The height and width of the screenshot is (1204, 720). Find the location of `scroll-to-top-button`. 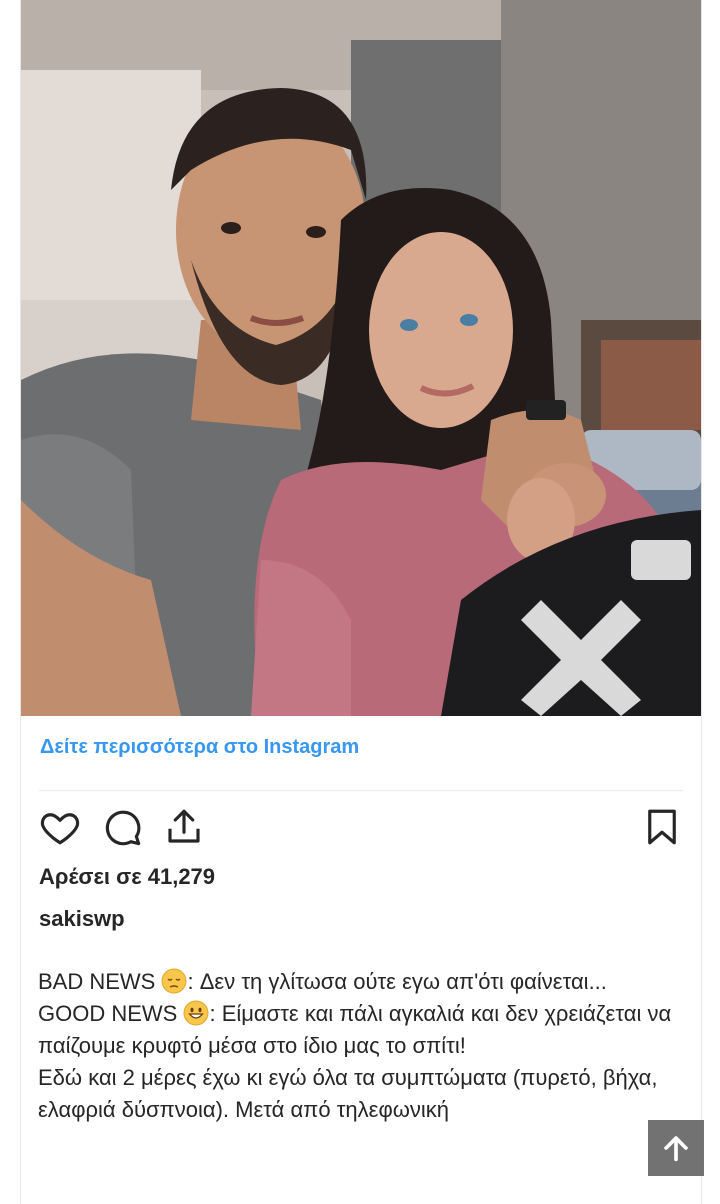

scroll-to-top-button is located at coordinates (676, 1148).